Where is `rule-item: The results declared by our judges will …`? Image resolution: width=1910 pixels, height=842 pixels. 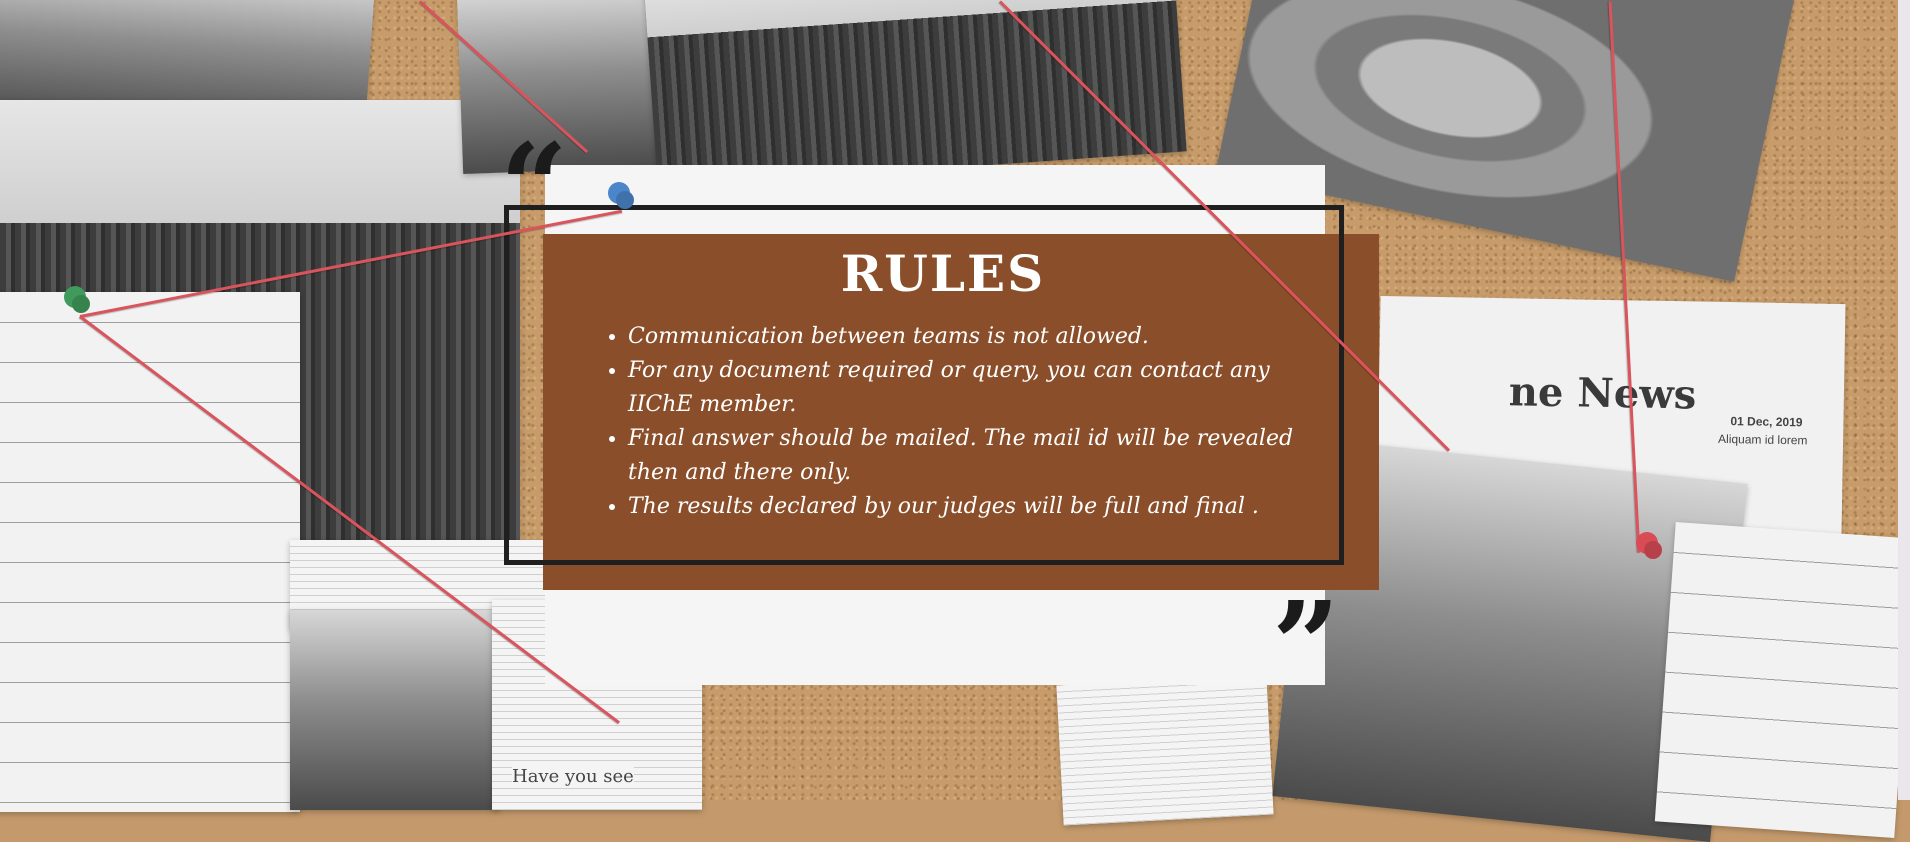
rule-item: The results declared by our judges will … is located at coordinates (978, 507).